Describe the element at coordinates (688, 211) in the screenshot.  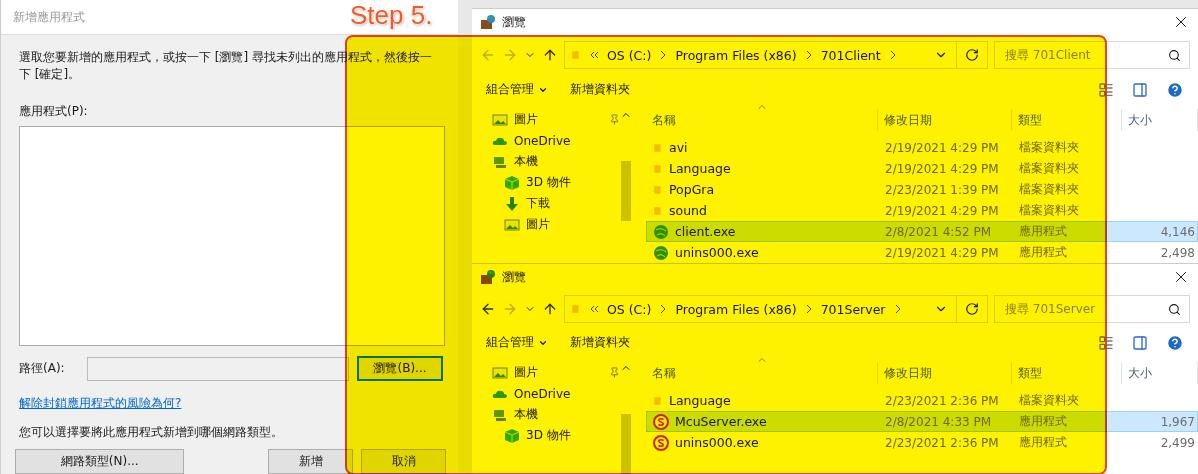
I see `file-name: sound` at that location.